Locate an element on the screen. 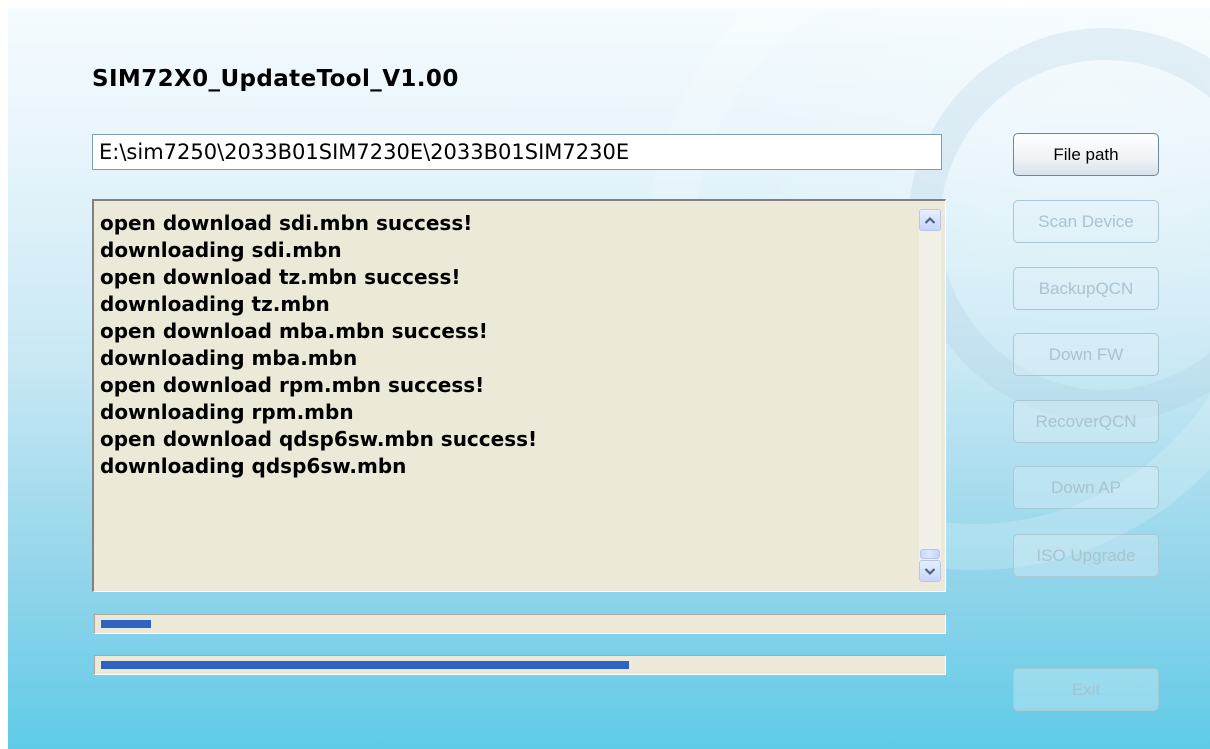 Image resolution: width=1210 pixels, height=749 pixels. log-line: downloading rpm.mbn is located at coordinates (227, 412).